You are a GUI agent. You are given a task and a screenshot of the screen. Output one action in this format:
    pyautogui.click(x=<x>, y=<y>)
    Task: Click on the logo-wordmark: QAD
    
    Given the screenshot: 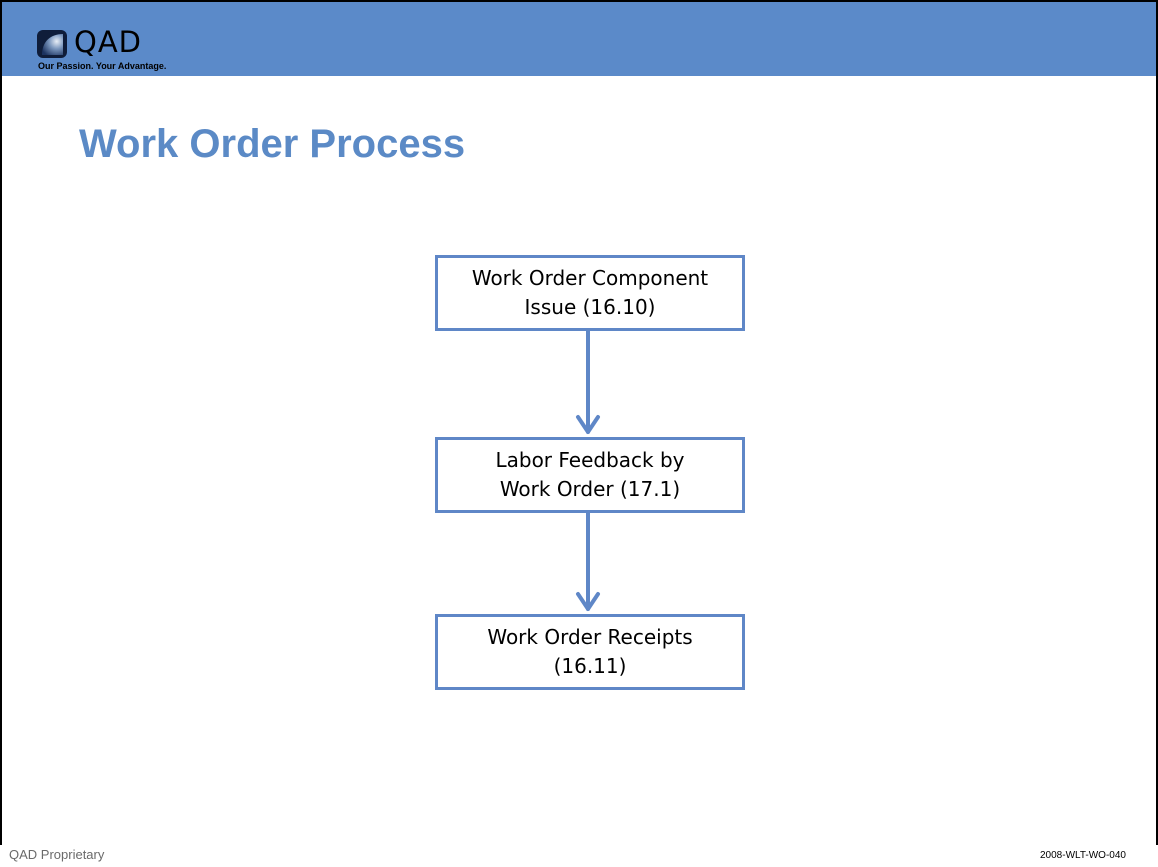 What is the action you would take?
    pyautogui.click(x=108, y=42)
    